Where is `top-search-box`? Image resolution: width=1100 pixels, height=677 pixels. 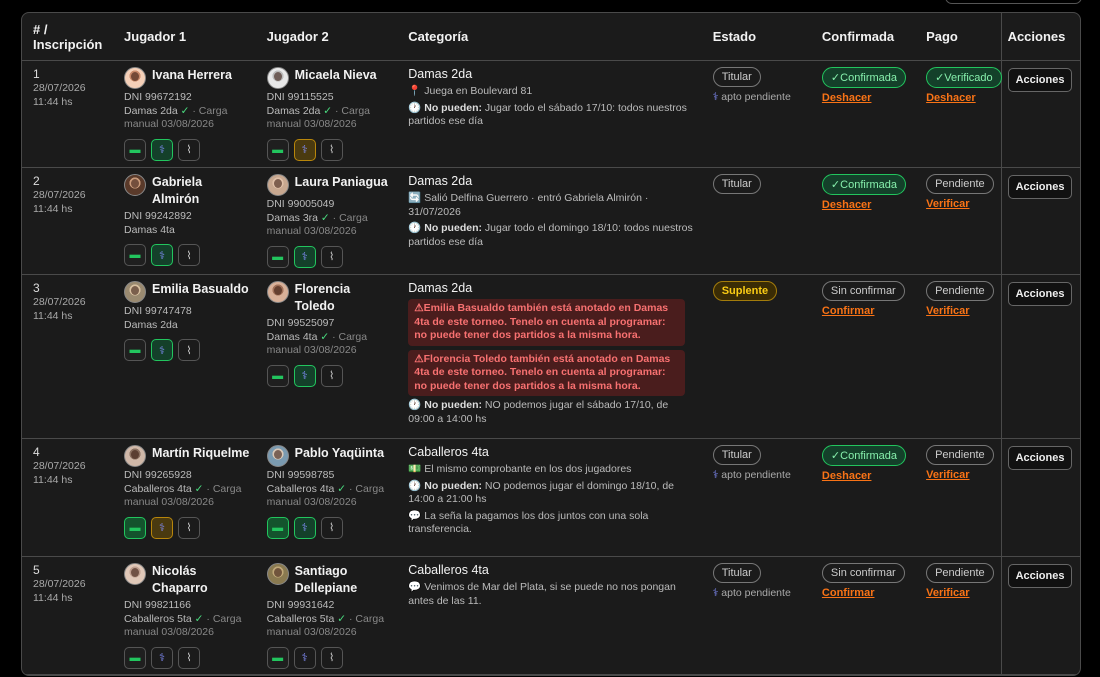
top-search-box is located at coordinates (1013, 2).